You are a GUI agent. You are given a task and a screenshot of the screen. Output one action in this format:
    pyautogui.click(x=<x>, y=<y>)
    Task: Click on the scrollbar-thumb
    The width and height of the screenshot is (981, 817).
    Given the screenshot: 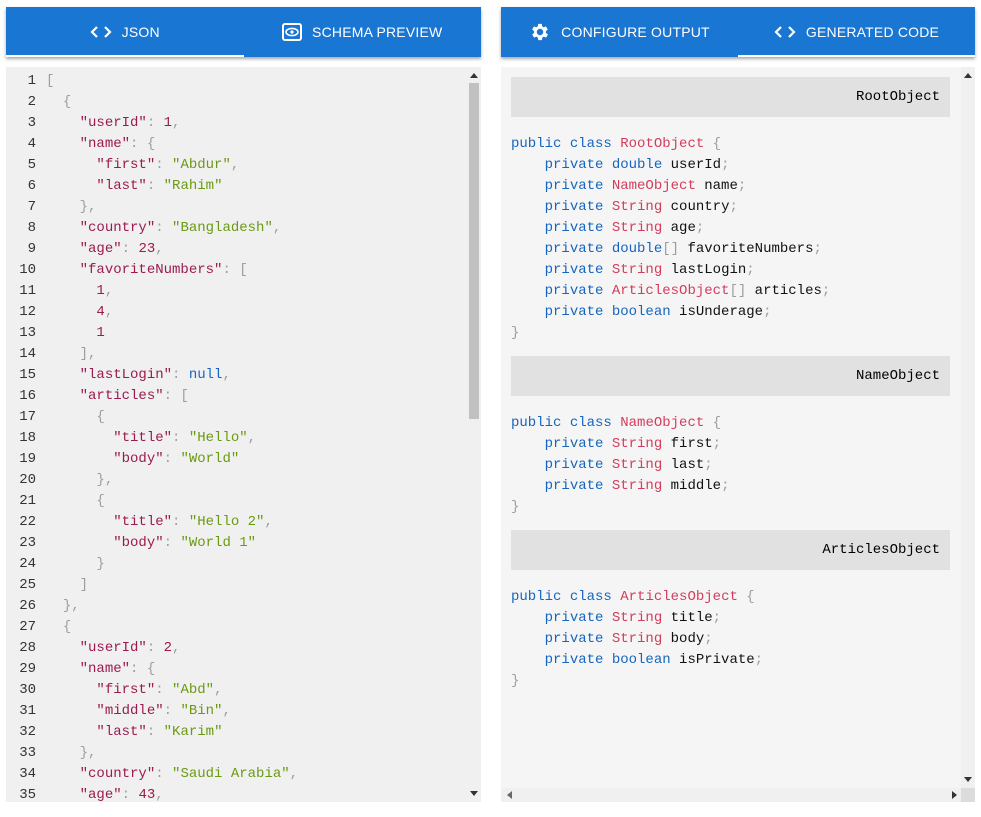 What is the action you would take?
    pyautogui.click(x=474, y=251)
    